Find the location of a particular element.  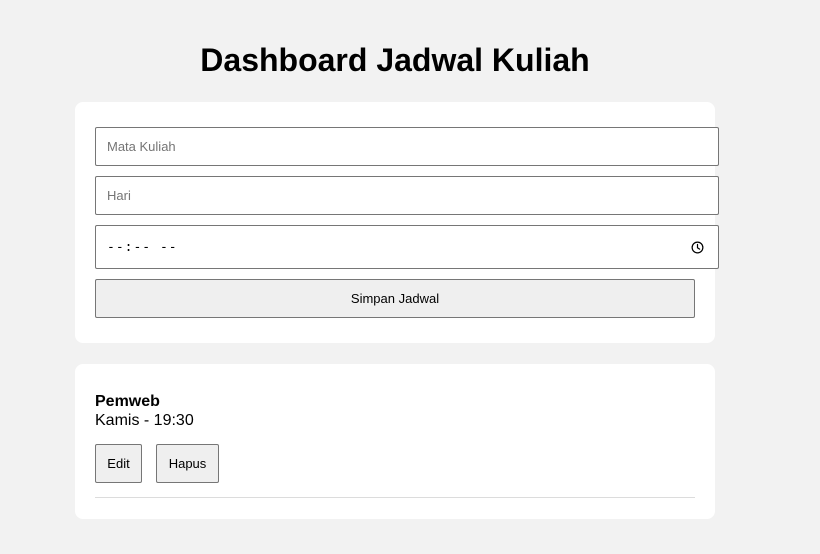

save-schedule-button: Simpan Jadwal is located at coordinates (395, 298).